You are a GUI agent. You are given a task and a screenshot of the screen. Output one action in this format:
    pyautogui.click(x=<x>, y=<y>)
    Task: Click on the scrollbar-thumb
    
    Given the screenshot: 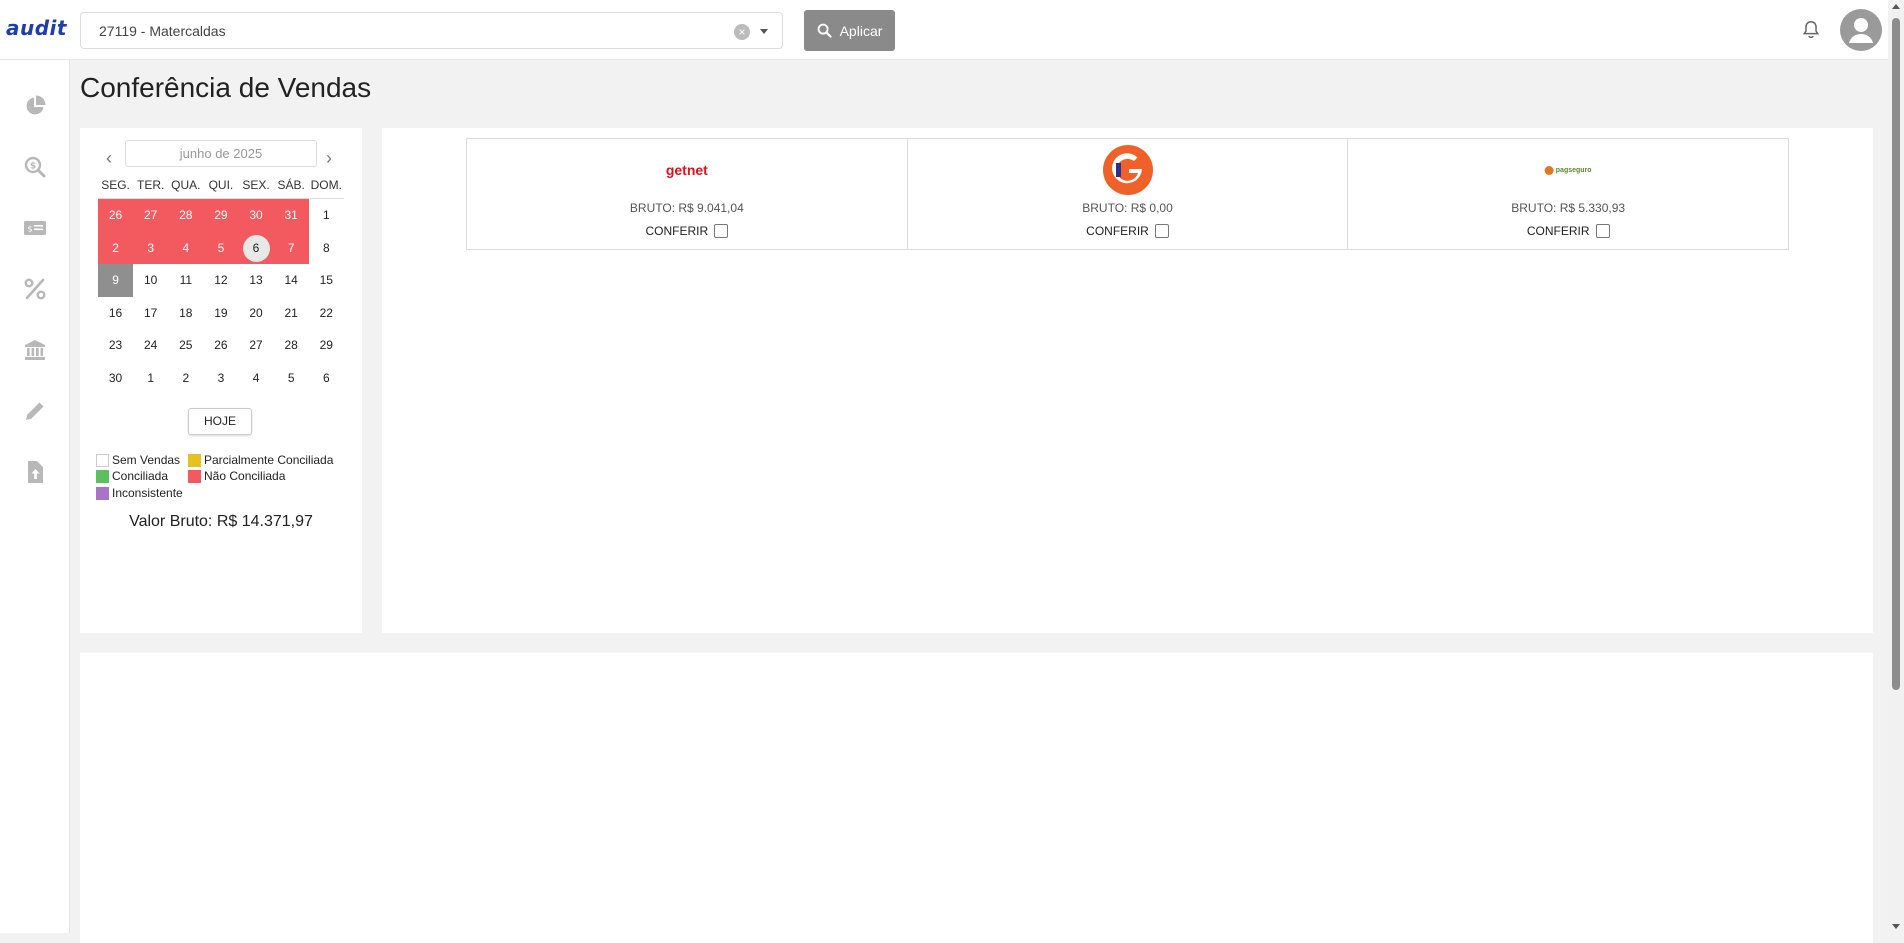 What is the action you would take?
    pyautogui.click(x=1896, y=354)
    